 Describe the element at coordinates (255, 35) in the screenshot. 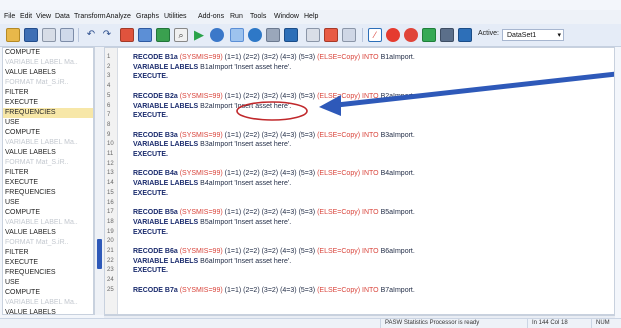

I see `bookmark-icon` at that location.